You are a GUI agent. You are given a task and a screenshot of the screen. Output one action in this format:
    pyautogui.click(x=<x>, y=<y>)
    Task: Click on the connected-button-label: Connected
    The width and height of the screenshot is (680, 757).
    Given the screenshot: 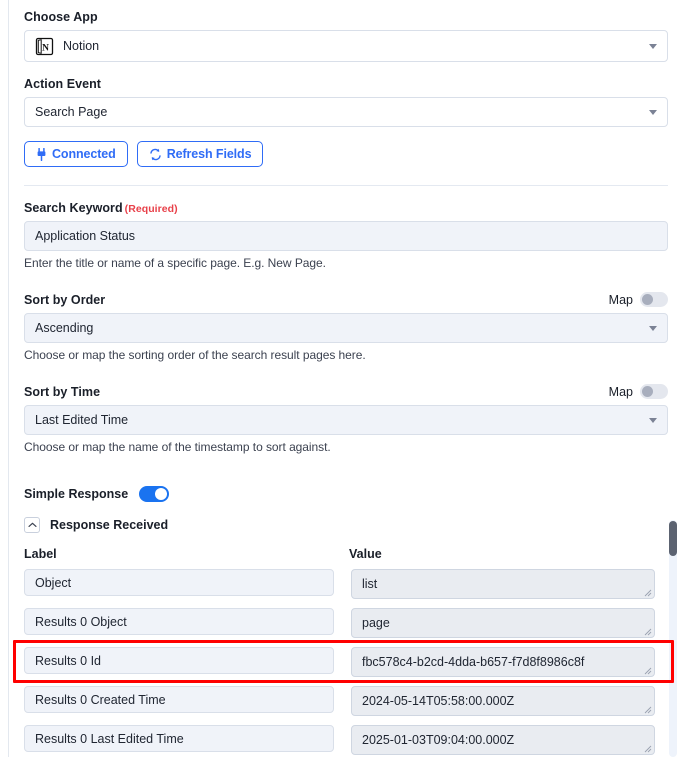 What is the action you would take?
    pyautogui.click(x=84, y=154)
    